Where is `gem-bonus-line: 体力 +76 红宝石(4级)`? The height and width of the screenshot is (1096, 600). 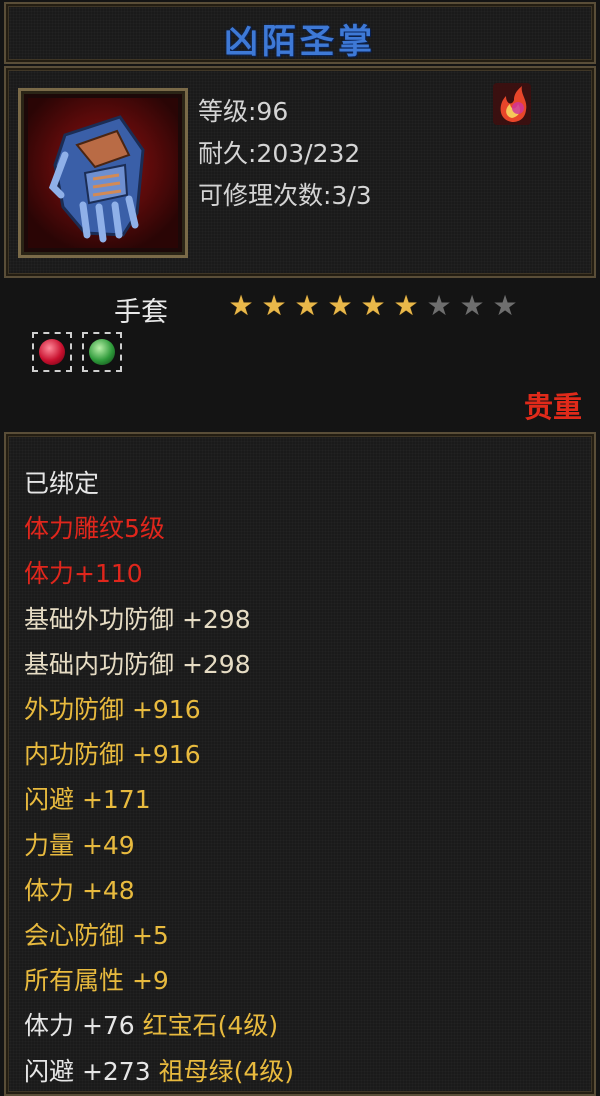
gem-bonus-line: 体力 +76 红宝石(4级) is located at coordinates (151, 1024).